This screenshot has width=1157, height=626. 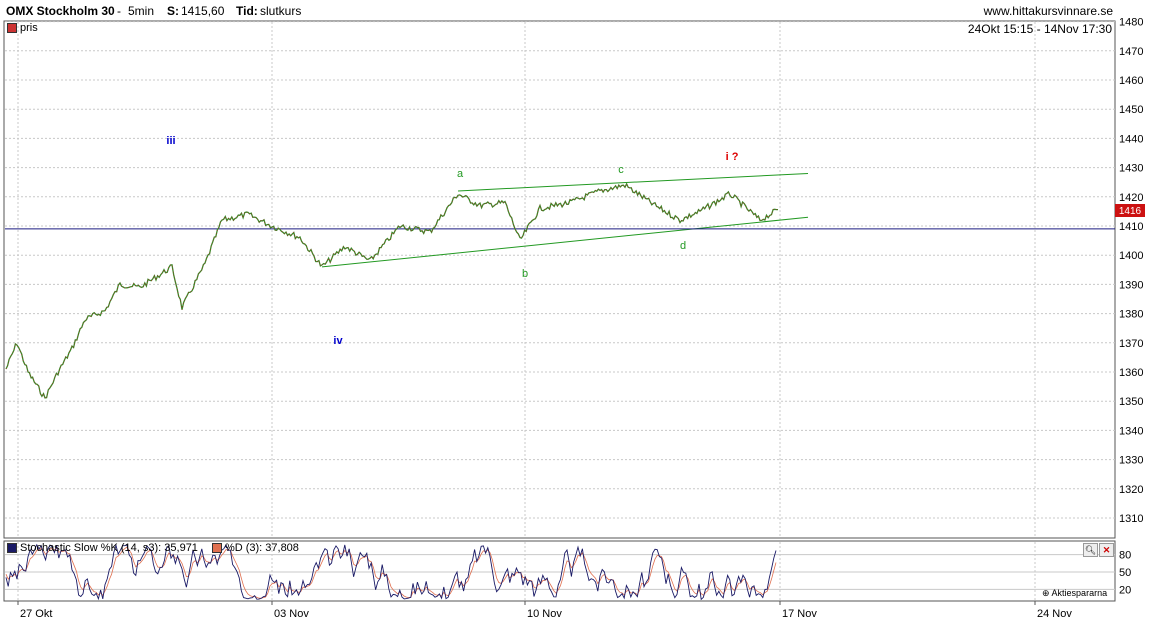 I want to click on last-price-marker: 1416, so click(x=1130, y=210).